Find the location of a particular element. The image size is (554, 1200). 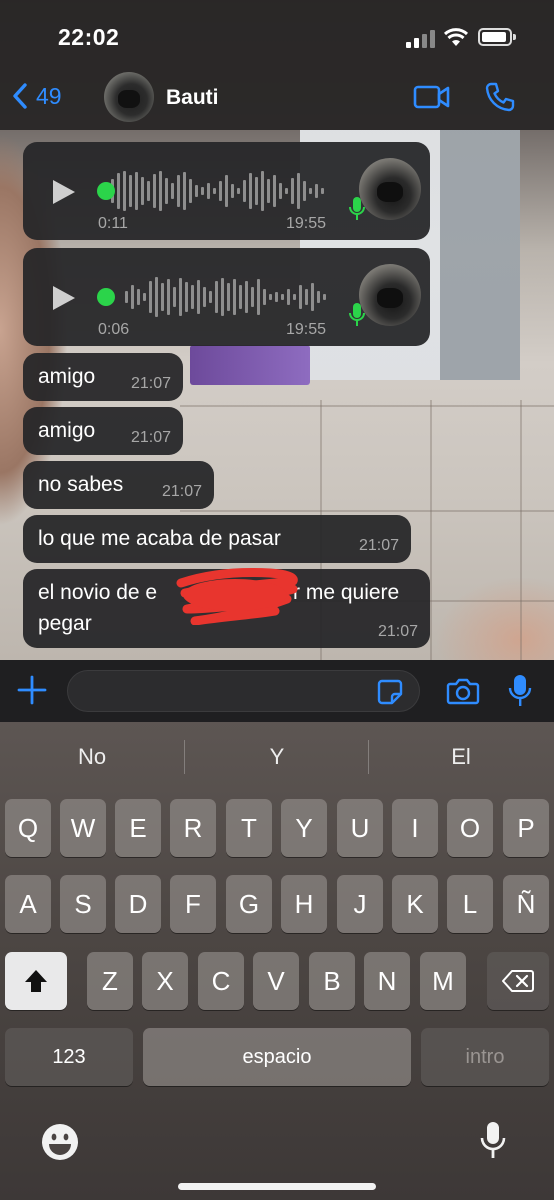

plus-icon is located at coordinates (32, 690).